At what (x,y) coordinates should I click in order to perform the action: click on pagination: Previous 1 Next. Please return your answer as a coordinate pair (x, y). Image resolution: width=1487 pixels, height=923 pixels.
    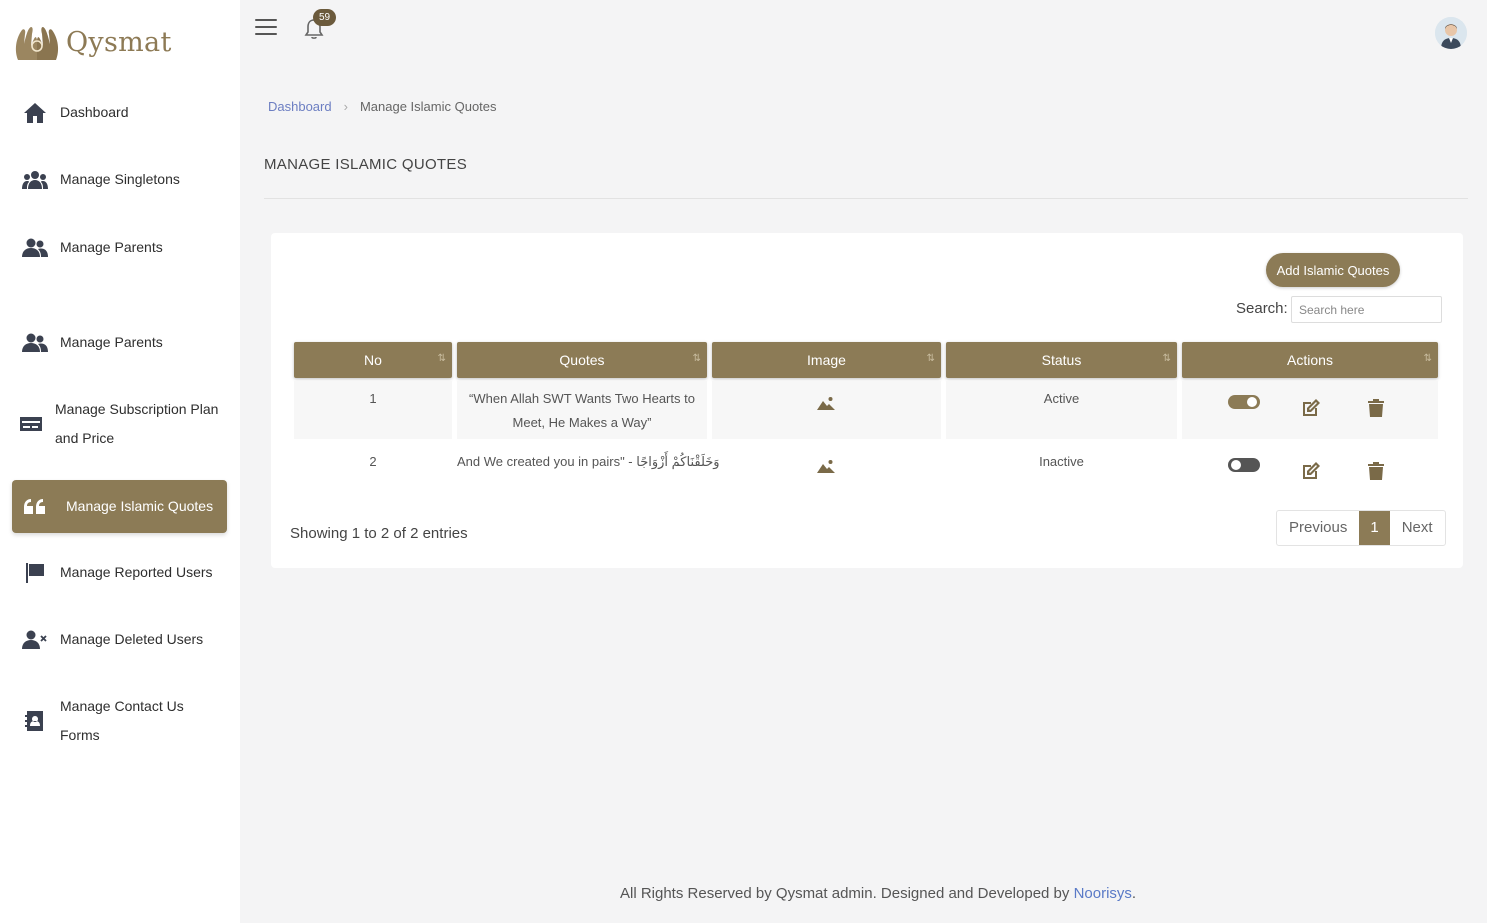
    Looking at the image, I should click on (1361, 528).